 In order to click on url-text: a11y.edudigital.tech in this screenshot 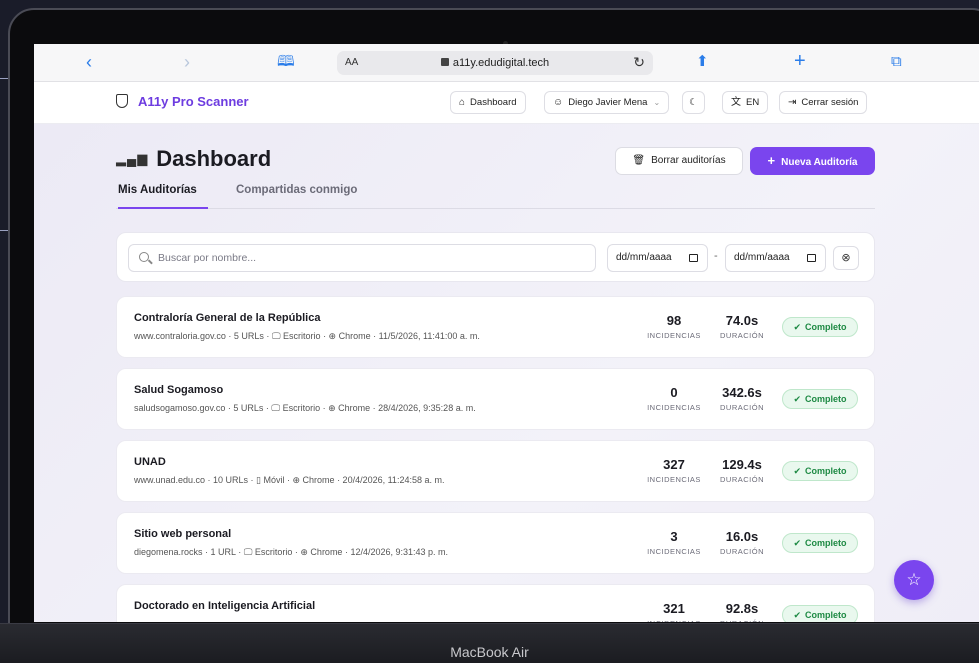, I will do `click(501, 63)`.